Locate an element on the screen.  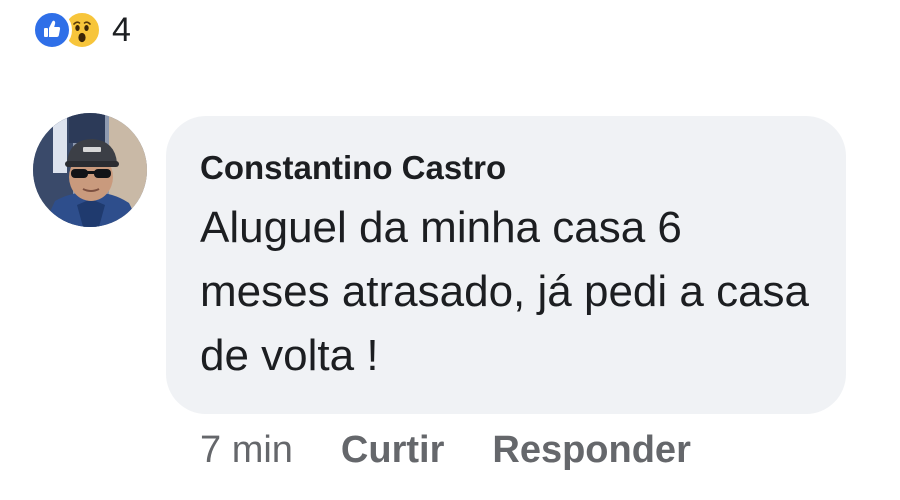
comment-timestamp: 7 min is located at coordinates (246, 450).